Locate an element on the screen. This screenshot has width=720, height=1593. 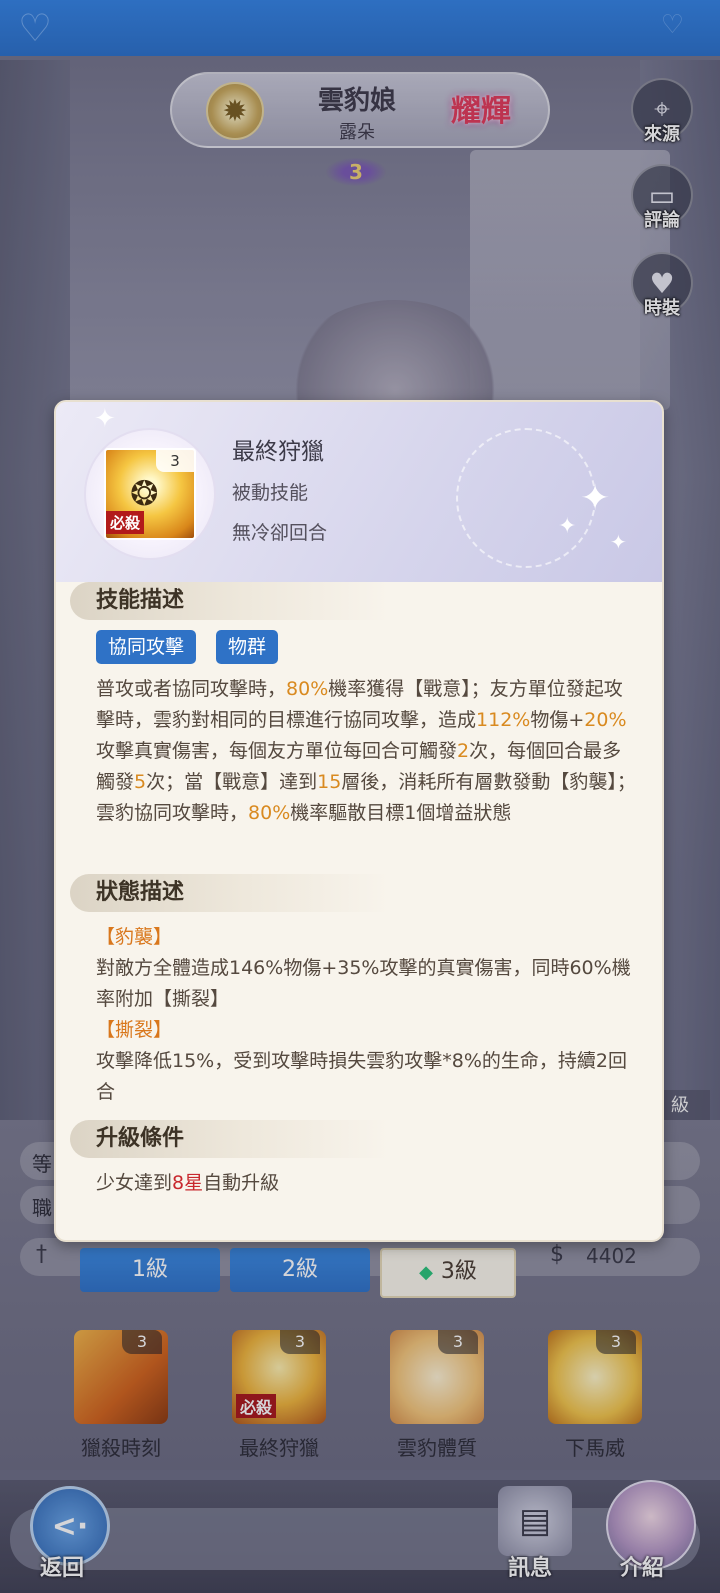
skill-title: 最終狩獵 is located at coordinates (278, 452).